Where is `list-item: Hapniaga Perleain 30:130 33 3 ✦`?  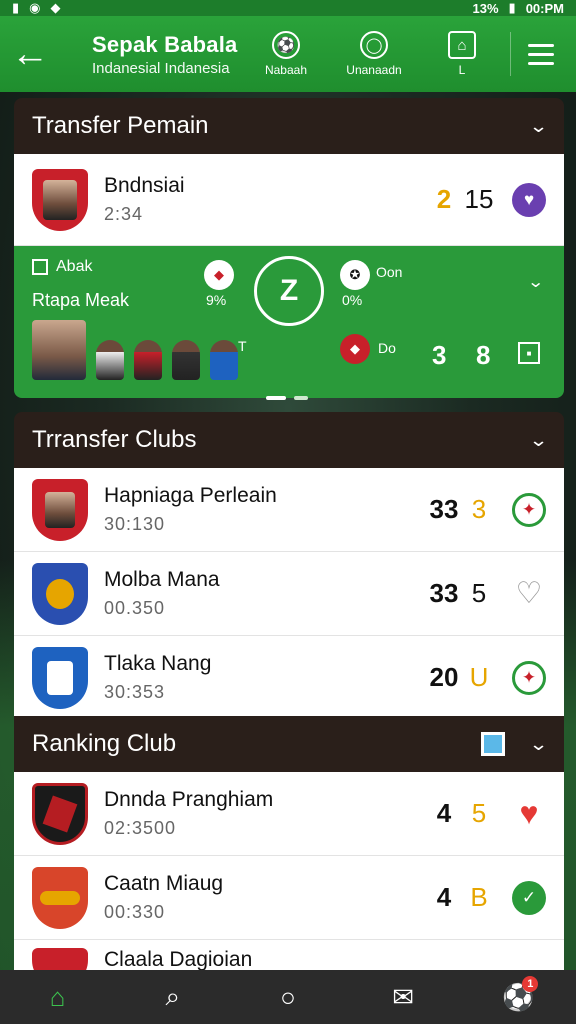 list-item: Hapniaga Perleain 30:130 33 3 ✦ is located at coordinates (289, 510).